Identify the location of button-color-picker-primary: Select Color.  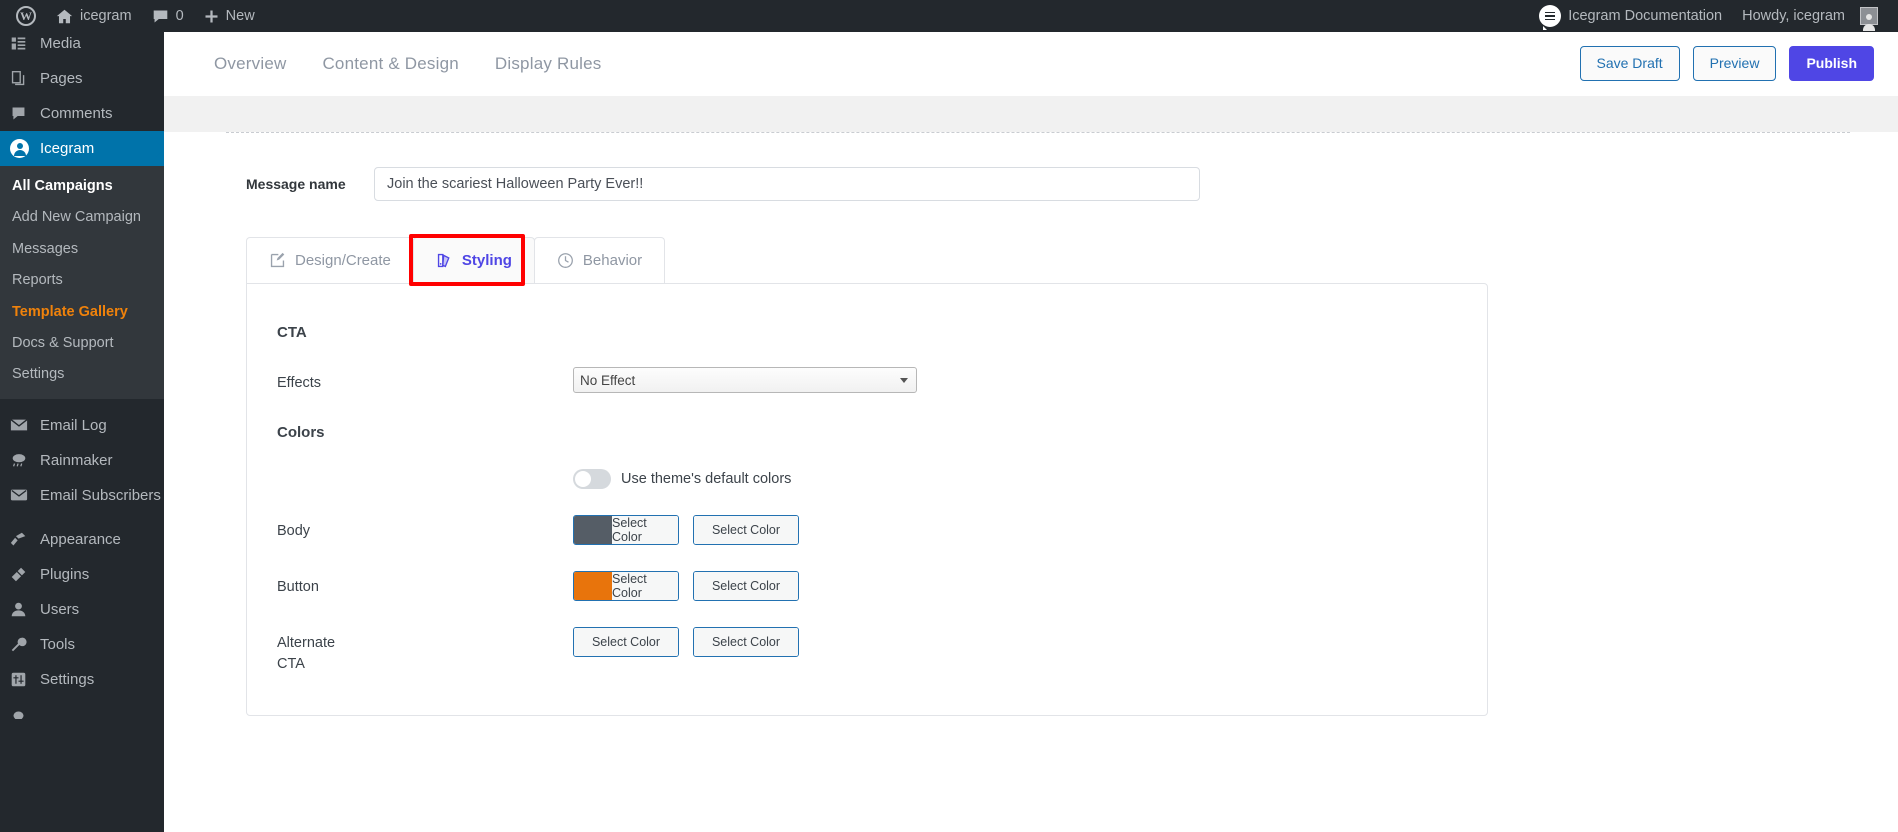
(626, 586).